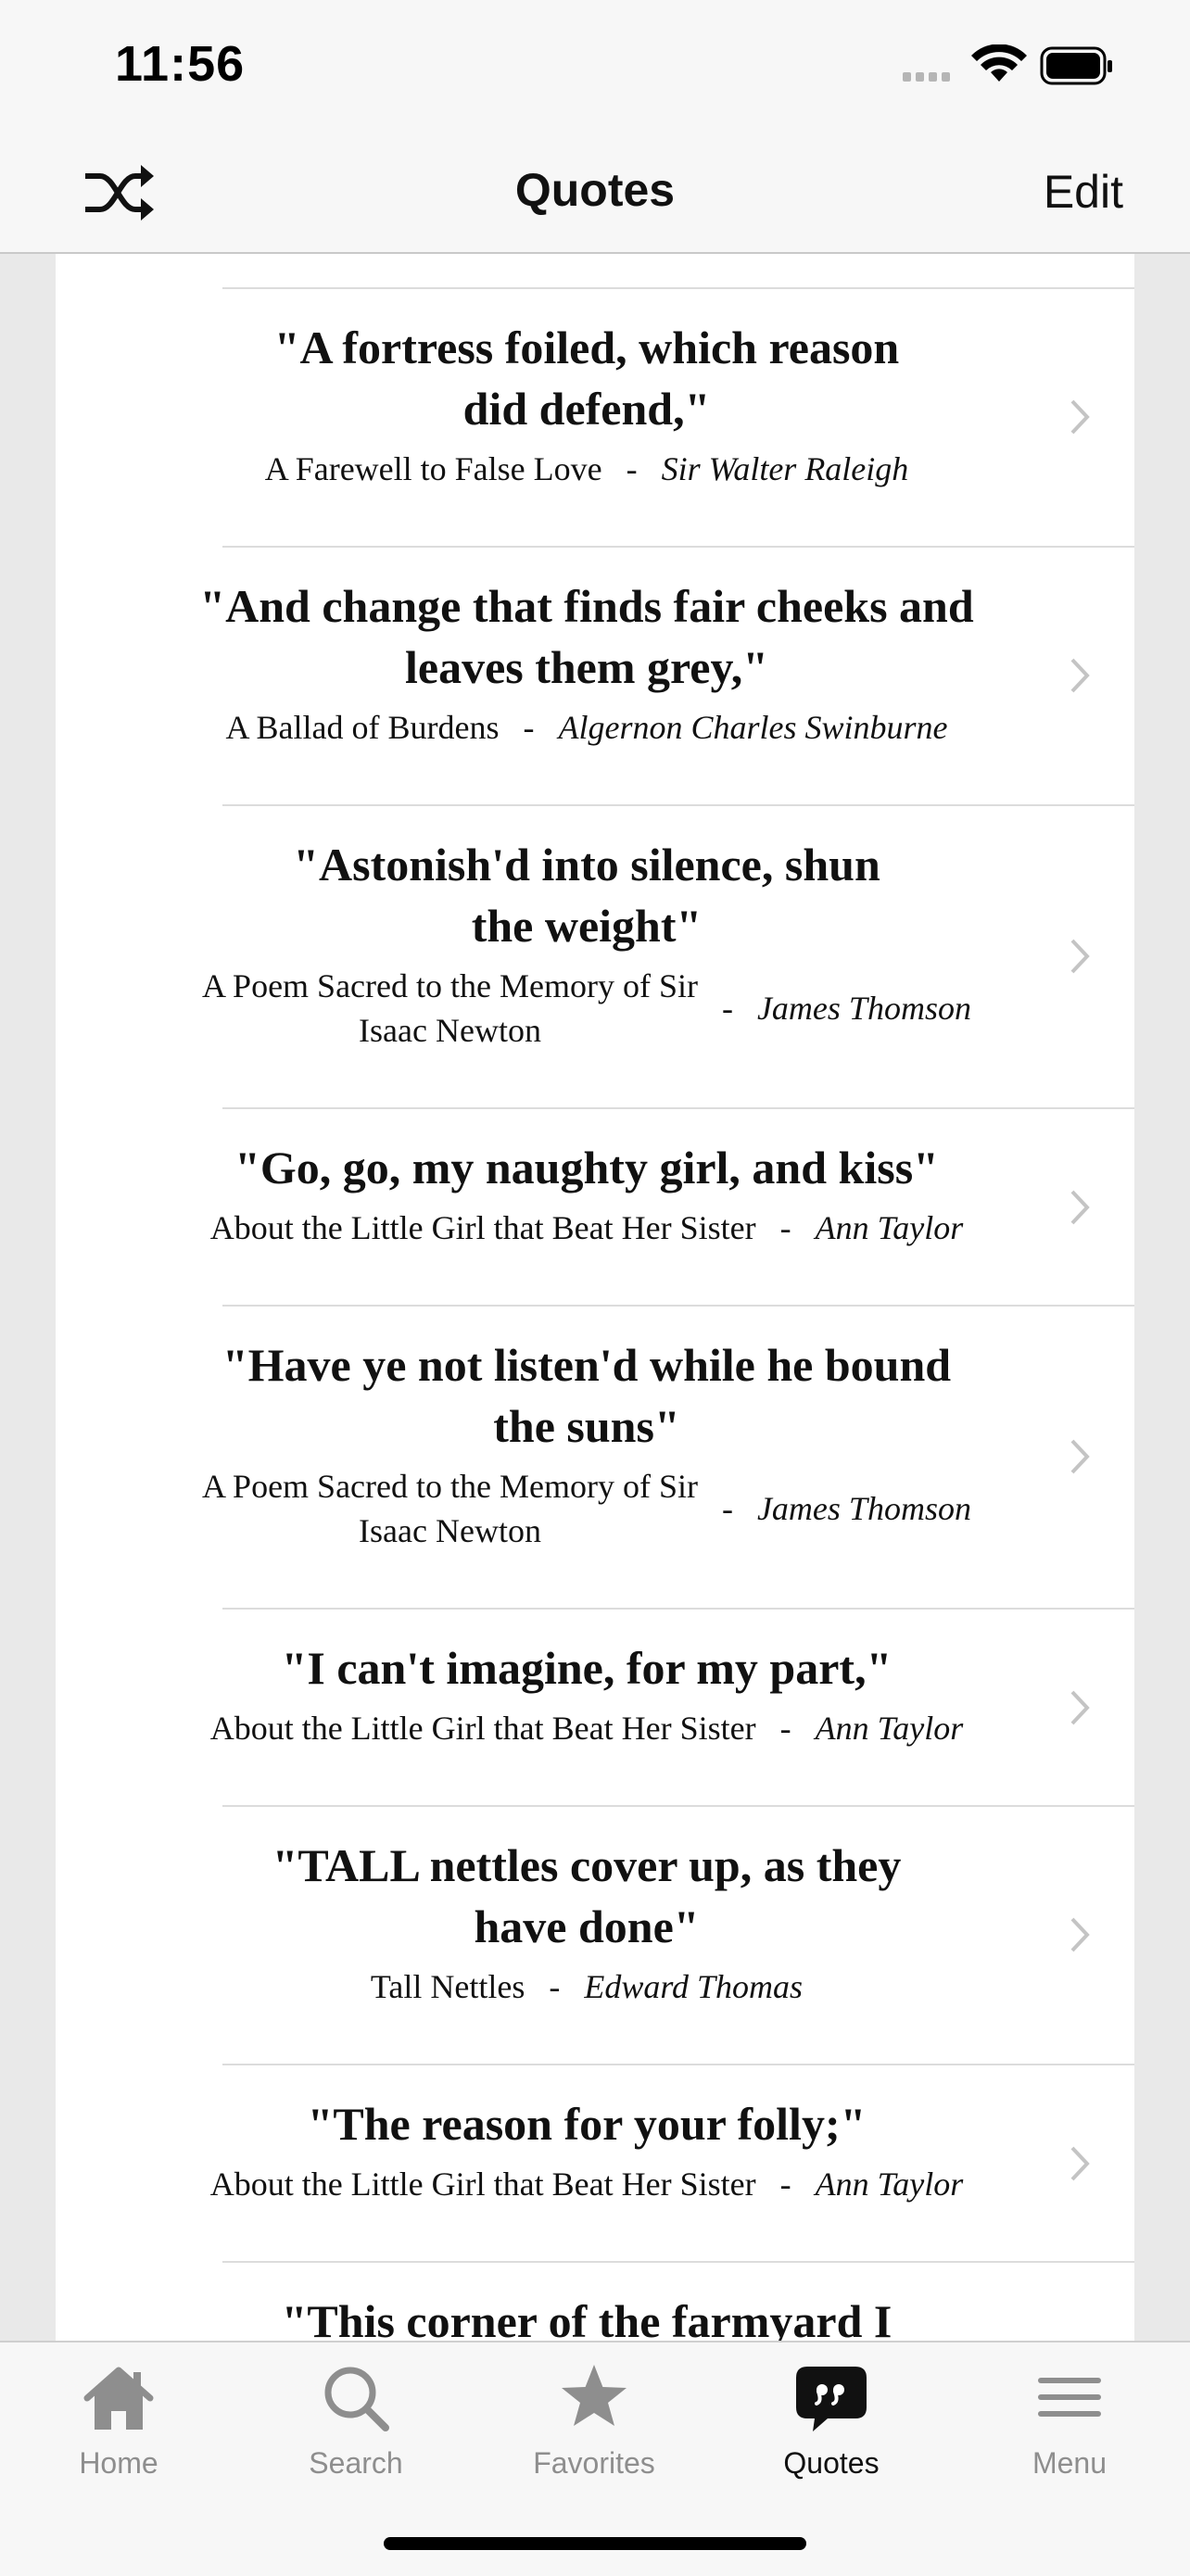 This screenshot has width=1190, height=2576. I want to click on page-title: Quotes, so click(595, 190).